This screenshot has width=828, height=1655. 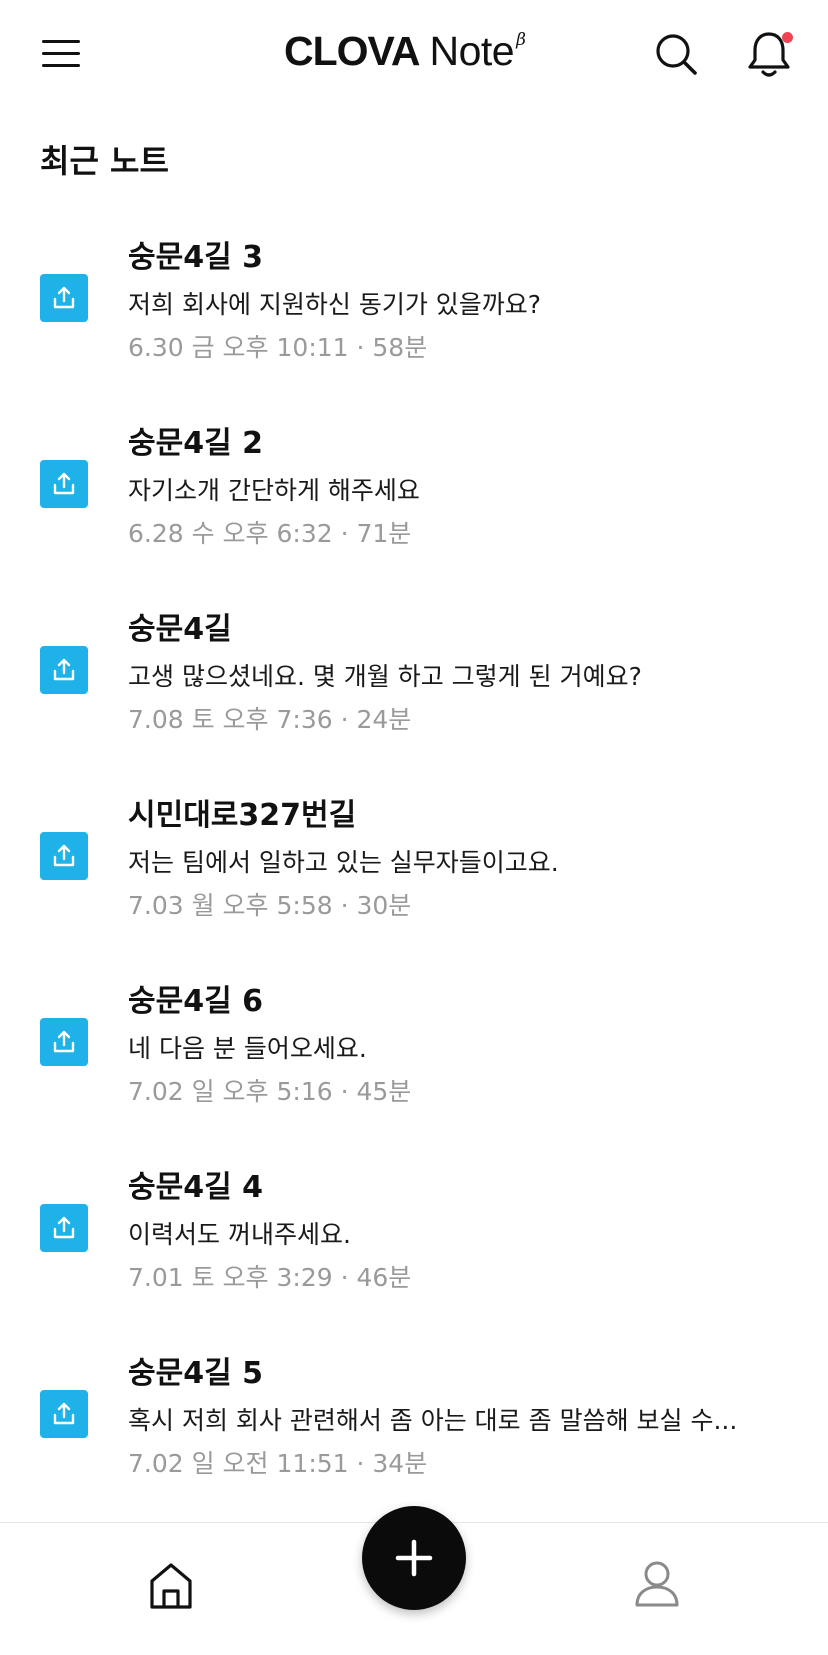 I want to click on logo-primary-text: CLOVA, so click(x=352, y=51).